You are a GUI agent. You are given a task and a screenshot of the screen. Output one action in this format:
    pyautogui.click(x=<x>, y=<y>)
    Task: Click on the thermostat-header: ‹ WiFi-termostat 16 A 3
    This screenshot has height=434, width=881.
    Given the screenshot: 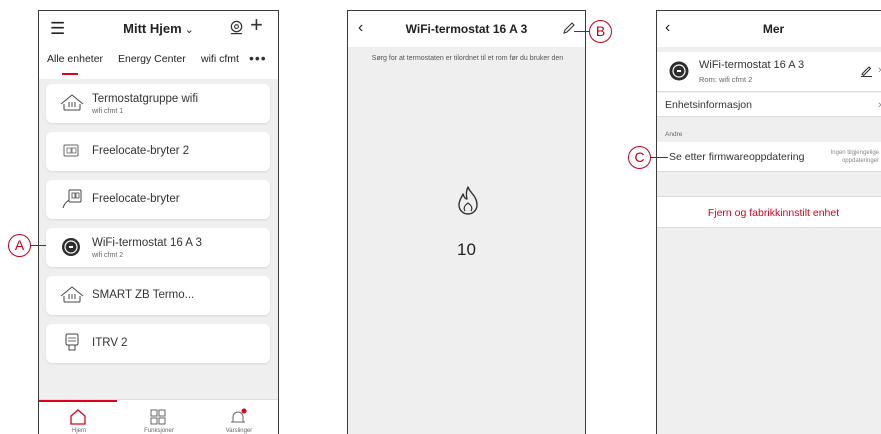 What is the action you would take?
    pyautogui.click(x=466, y=29)
    